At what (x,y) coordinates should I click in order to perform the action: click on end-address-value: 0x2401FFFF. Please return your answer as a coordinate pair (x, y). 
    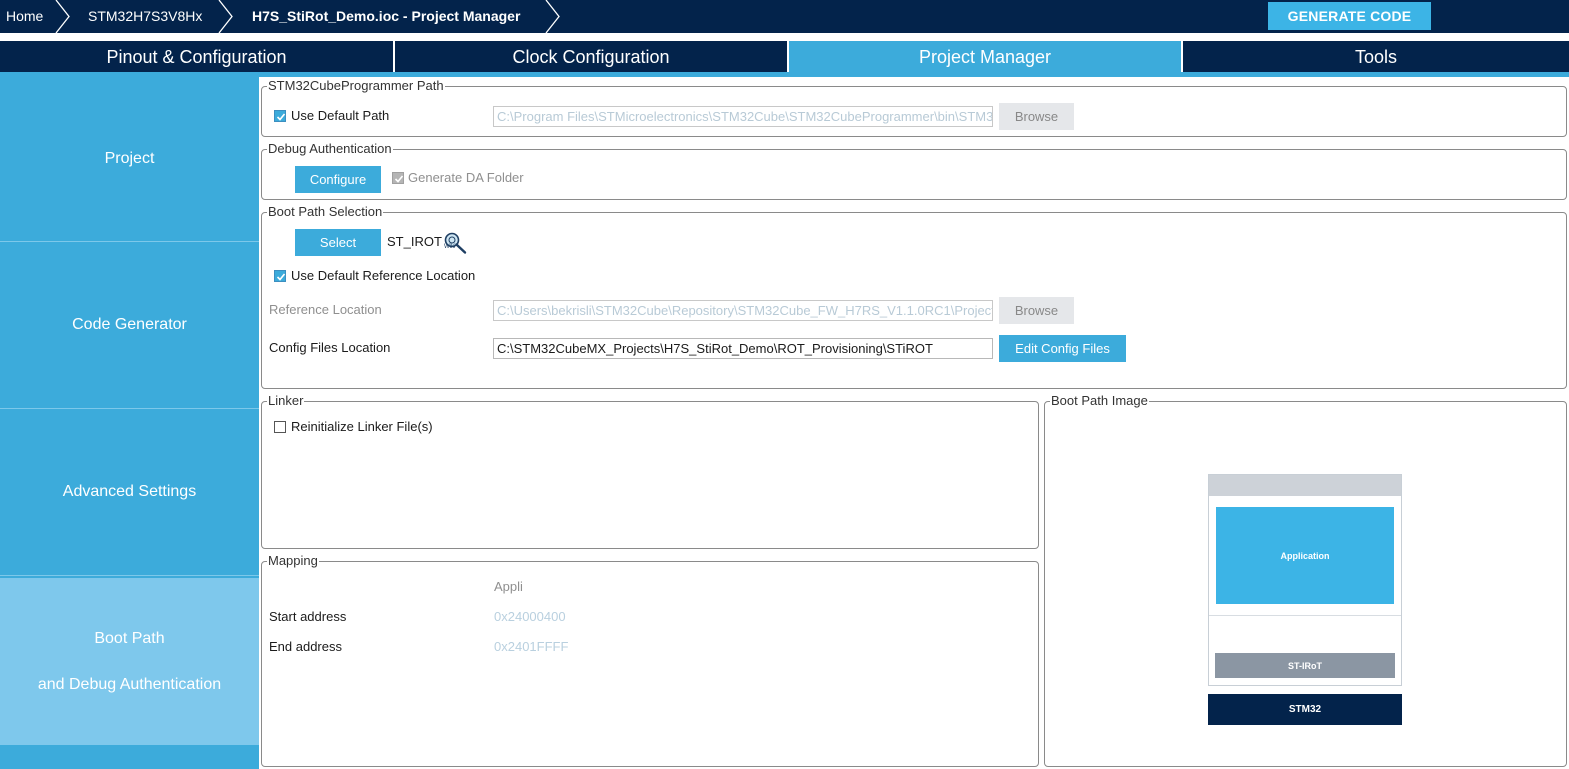
    Looking at the image, I should click on (531, 646).